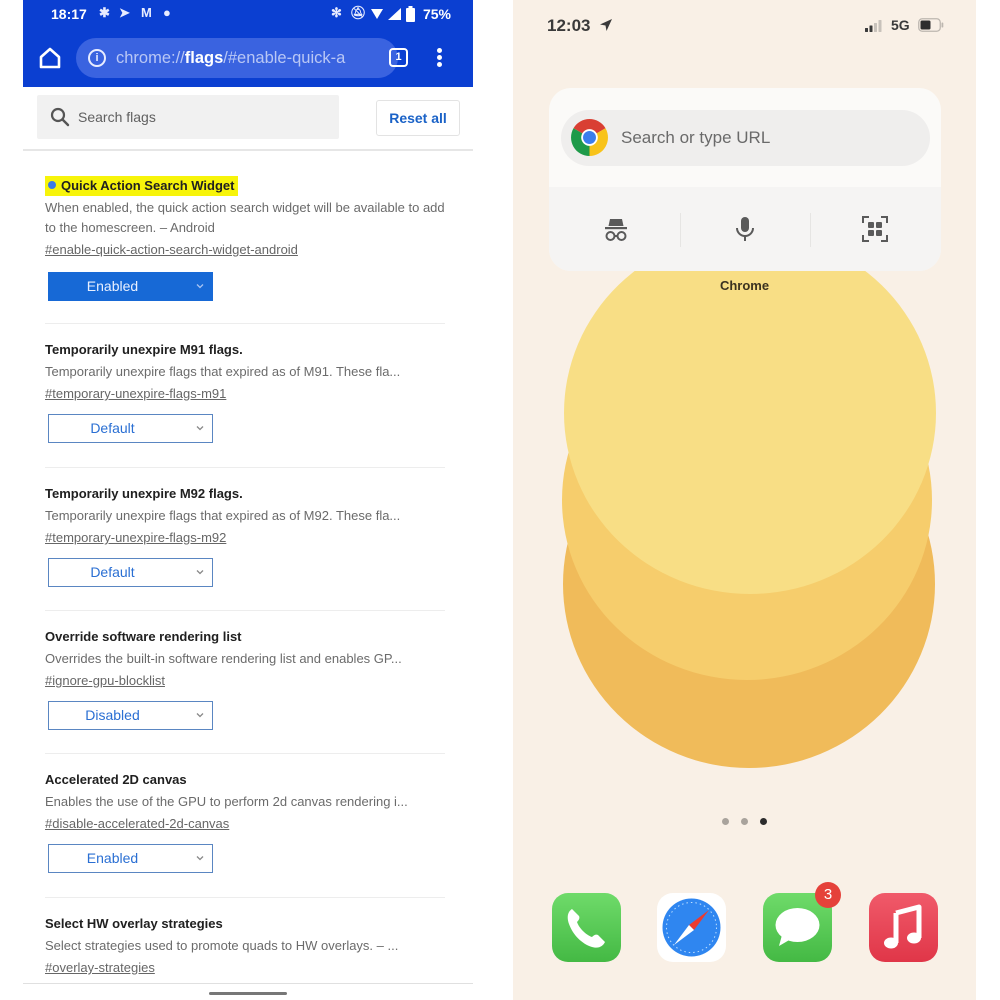 This screenshot has height=1000, width=1000. What do you see at coordinates (606, 25) in the screenshot?
I see `location-arrow-icon` at bounding box center [606, 25].